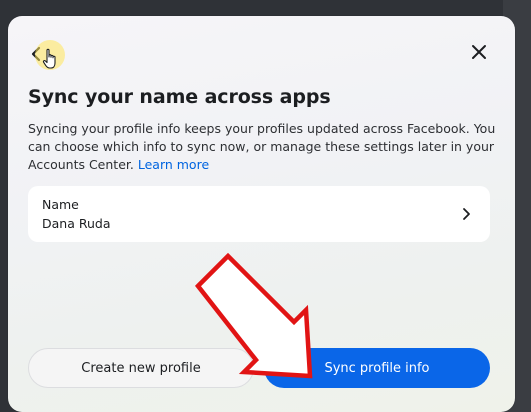  Describe the element at coordinates (377, 368) in the screenshot. I see `sync-profile-info-button: Sync profile info` at that location.